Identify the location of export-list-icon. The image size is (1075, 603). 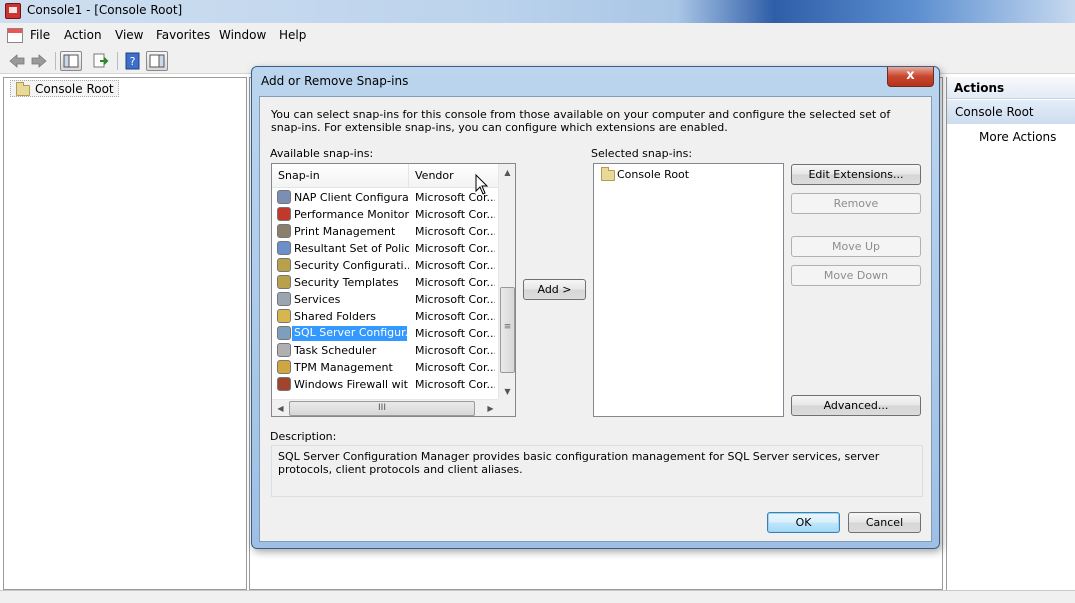
(101, 61).